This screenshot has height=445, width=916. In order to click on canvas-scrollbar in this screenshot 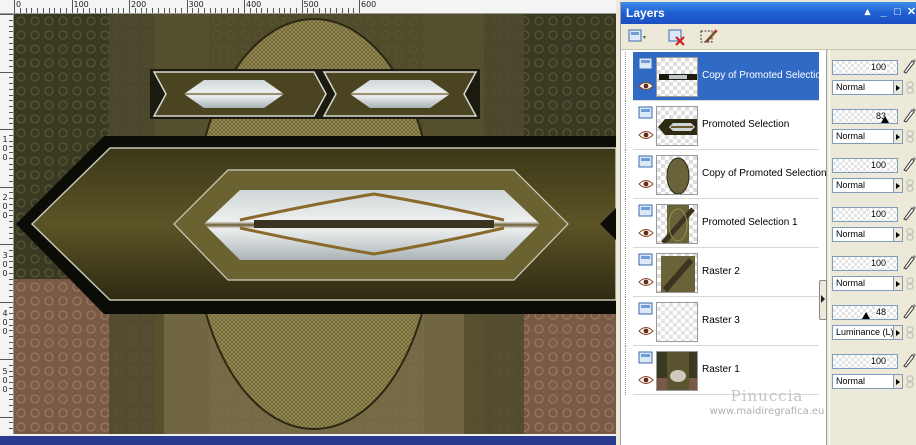, I will do `click(308, 439)`.